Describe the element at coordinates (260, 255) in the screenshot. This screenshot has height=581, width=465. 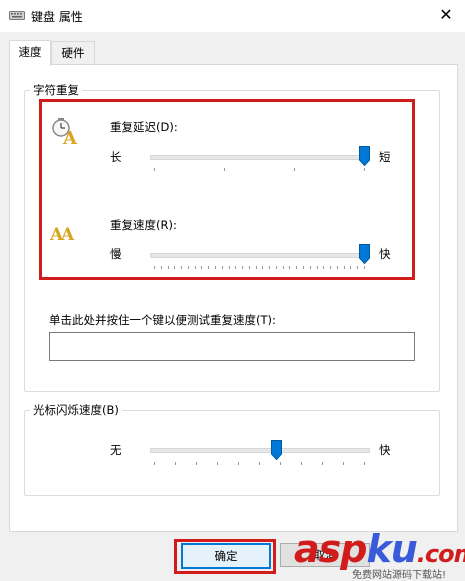
I see `repeat-rate-slider-track` at that location.